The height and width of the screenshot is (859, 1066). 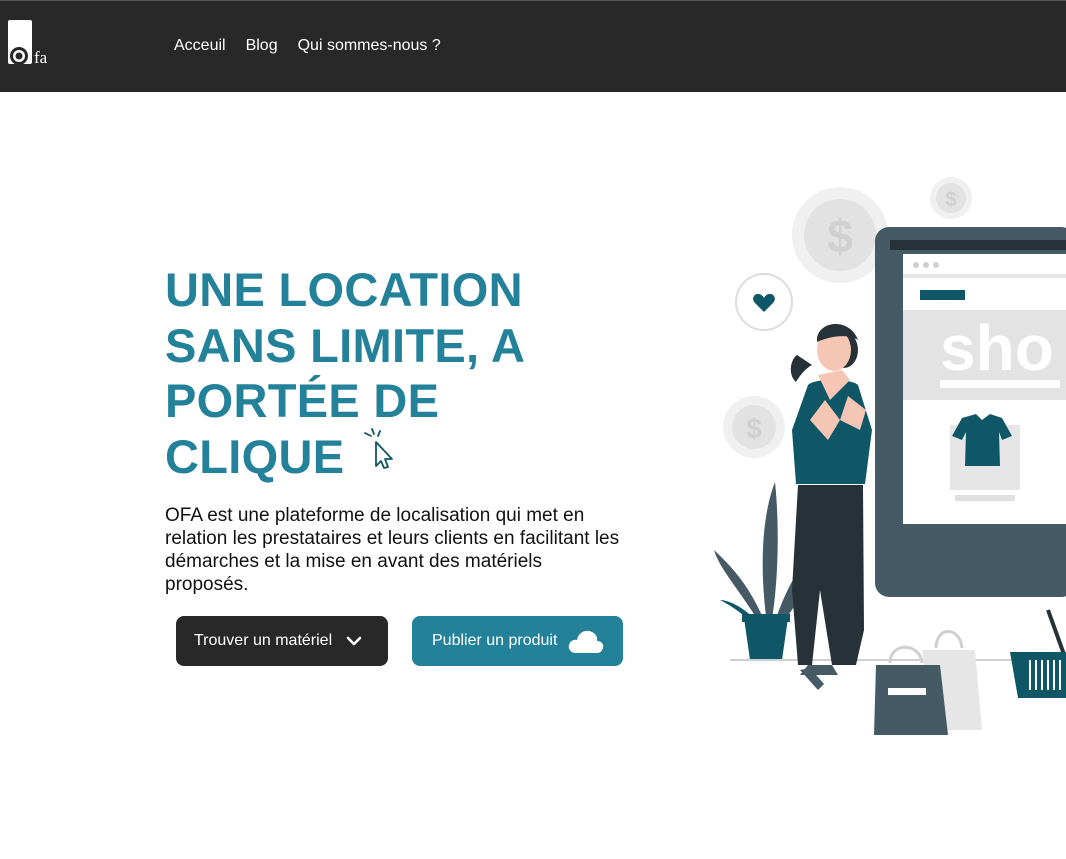 What do you see at coordinates (764, 302) in the screenshot?
I see `heart-icon` at bounding box center [764, 302].